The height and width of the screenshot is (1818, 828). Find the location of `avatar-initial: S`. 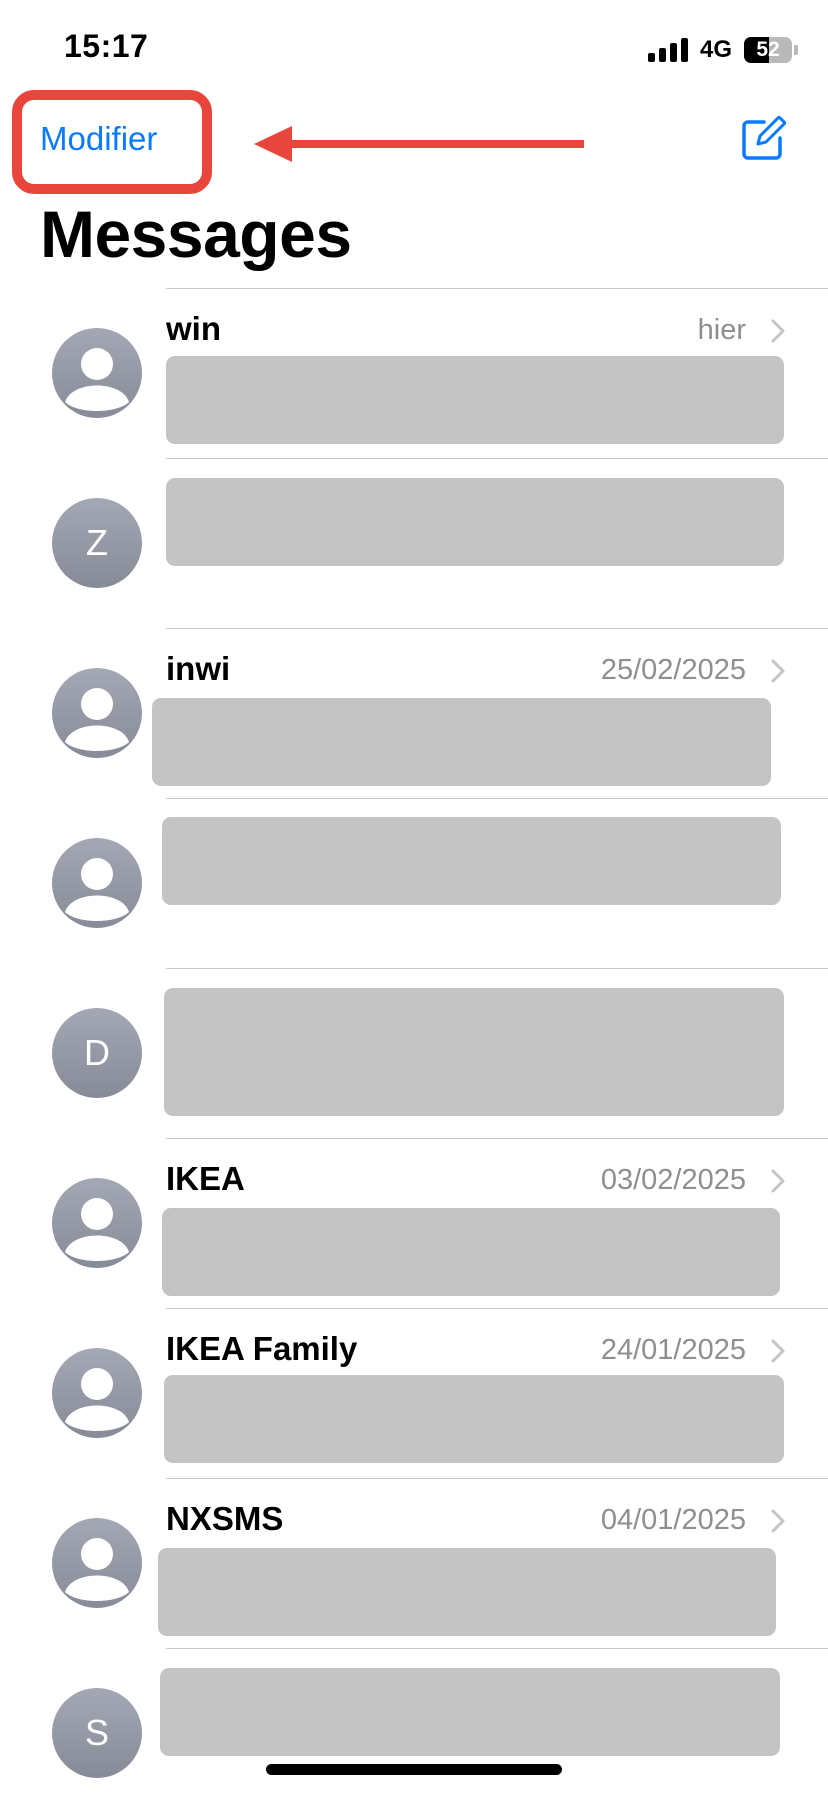

avatar-initial: S is located at coordinates (96, 1732).